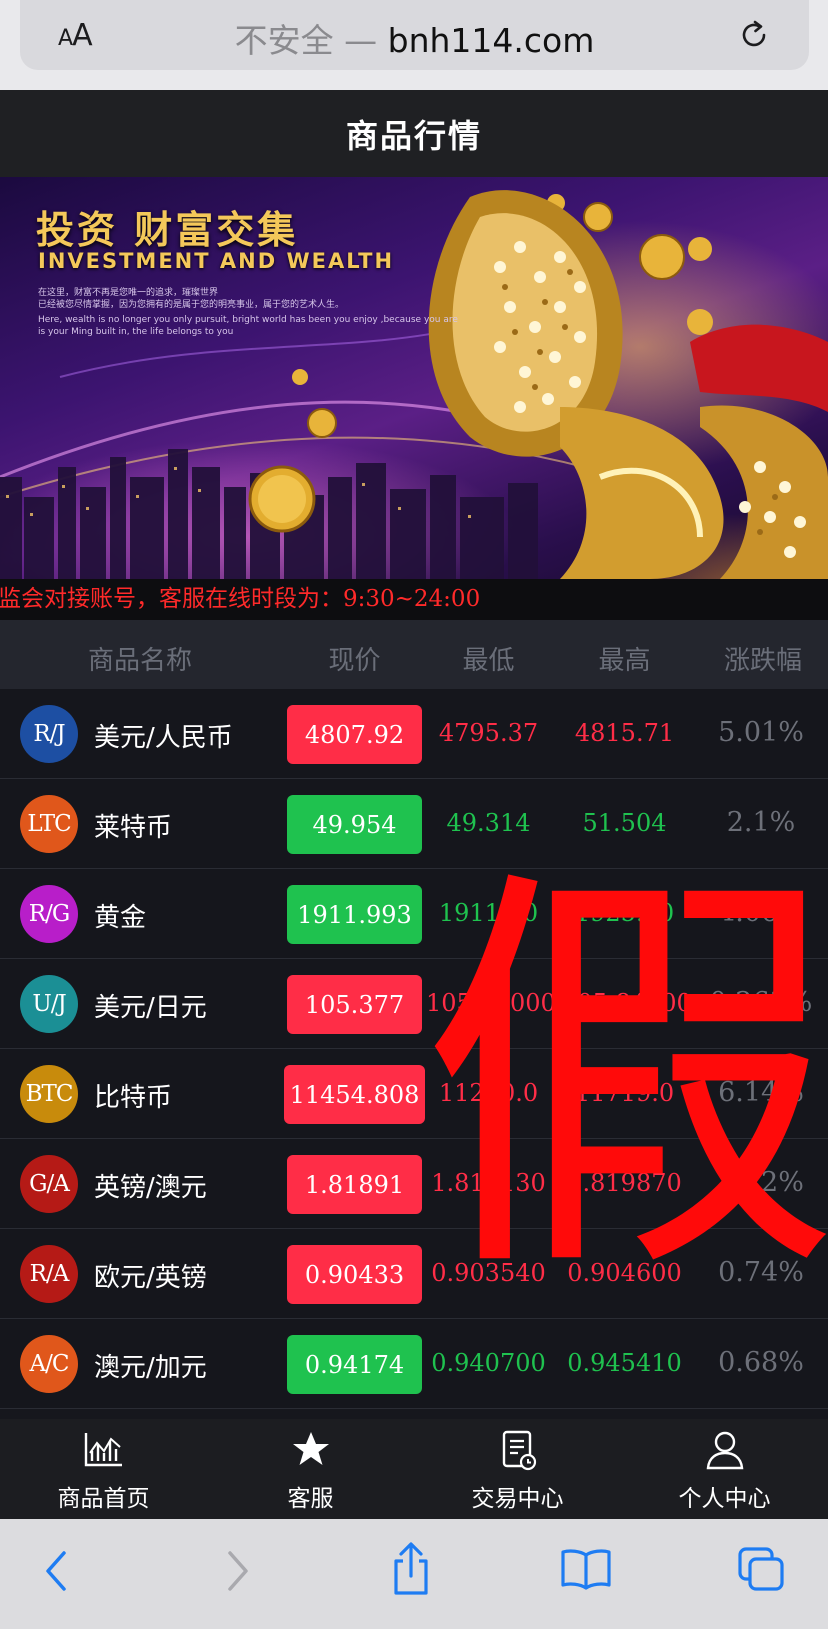 This screenshot has width=828, height=1629. I want to click on header-change: 涨跌幅, so click(762, 661).